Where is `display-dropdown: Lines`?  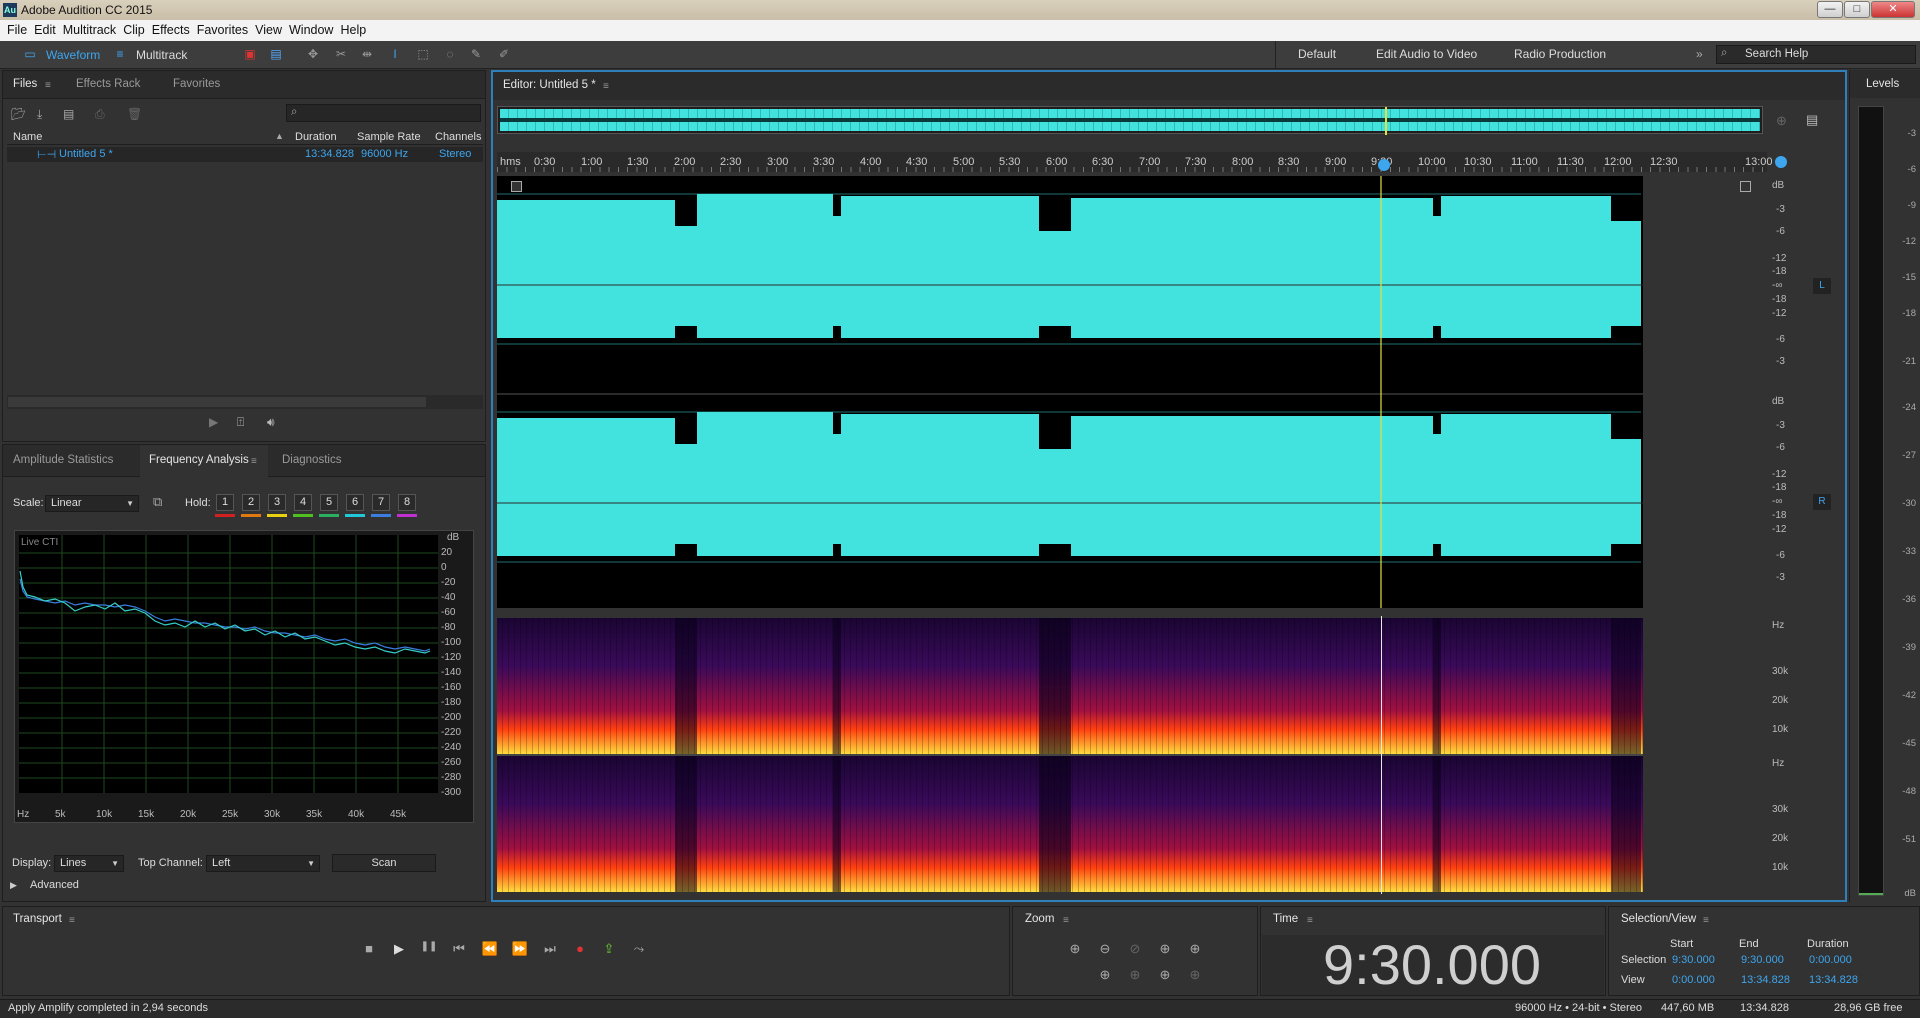
display-dropdown: Lines is located at coordinates (89, 863).